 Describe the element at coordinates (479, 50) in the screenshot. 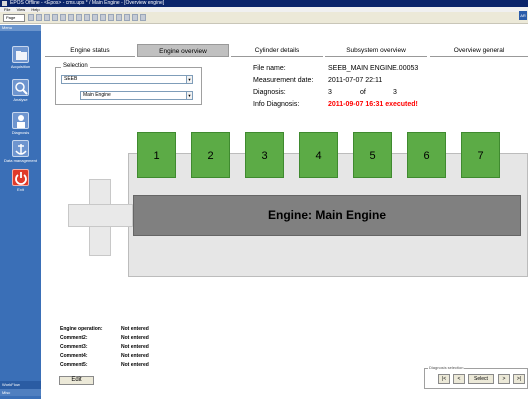

I see `tab-overview-general: Overview general` at that location.